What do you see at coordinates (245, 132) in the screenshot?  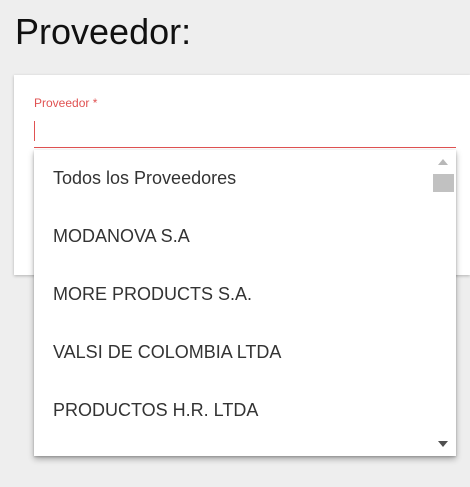 I see `supplier-input` at bounding box center [245, 132].